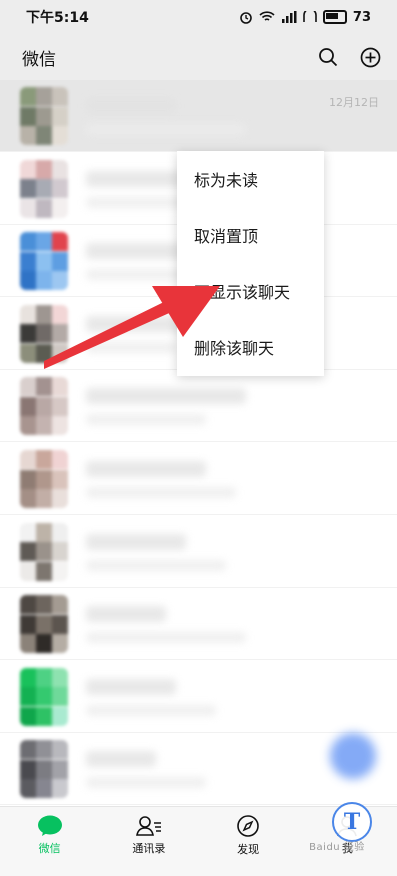 Image resolution: width=397 pixels, height=876 pixels. Describe the element at coordinates (370, 57) in the screenshot. I see `add-button` at that location.